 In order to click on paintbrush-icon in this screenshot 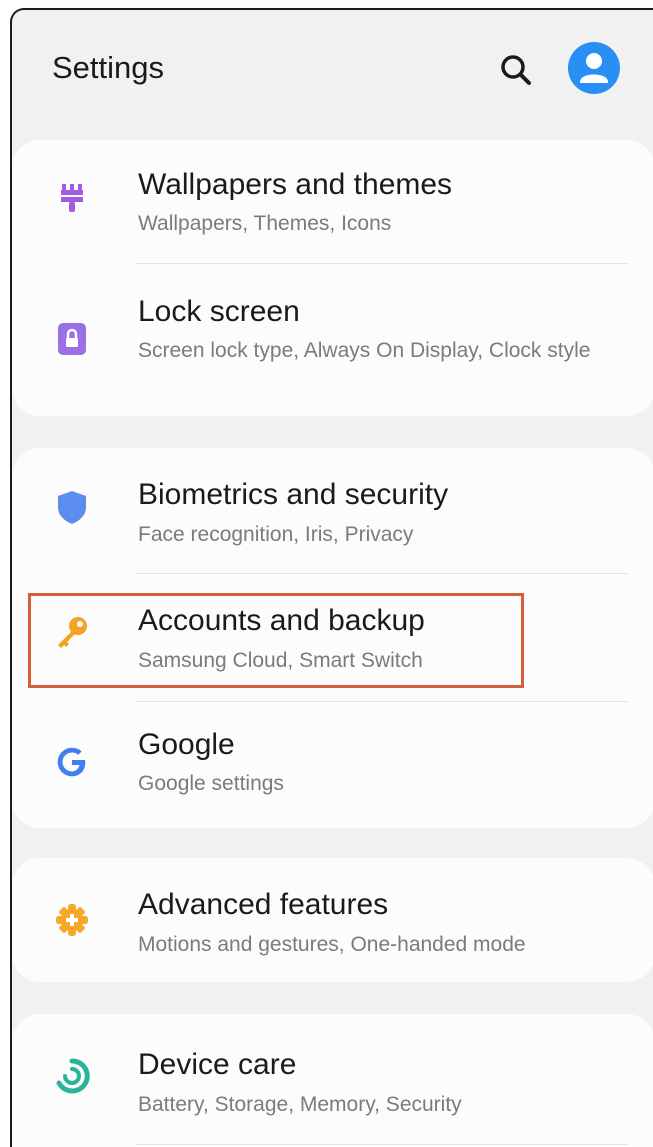, I will do `click(72, 198)`.